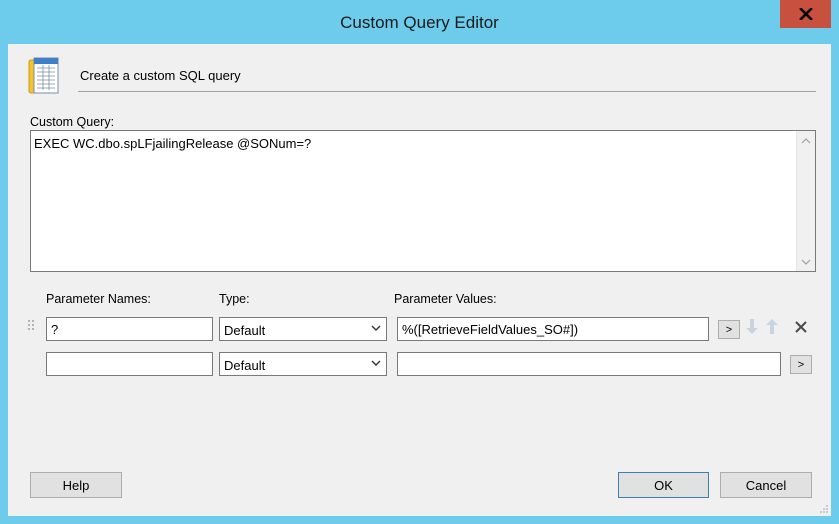 The image size is (839, 524). Describe the element at coordinates (663, 485) in the screenshot. I see `ok-button: OK` at that location.